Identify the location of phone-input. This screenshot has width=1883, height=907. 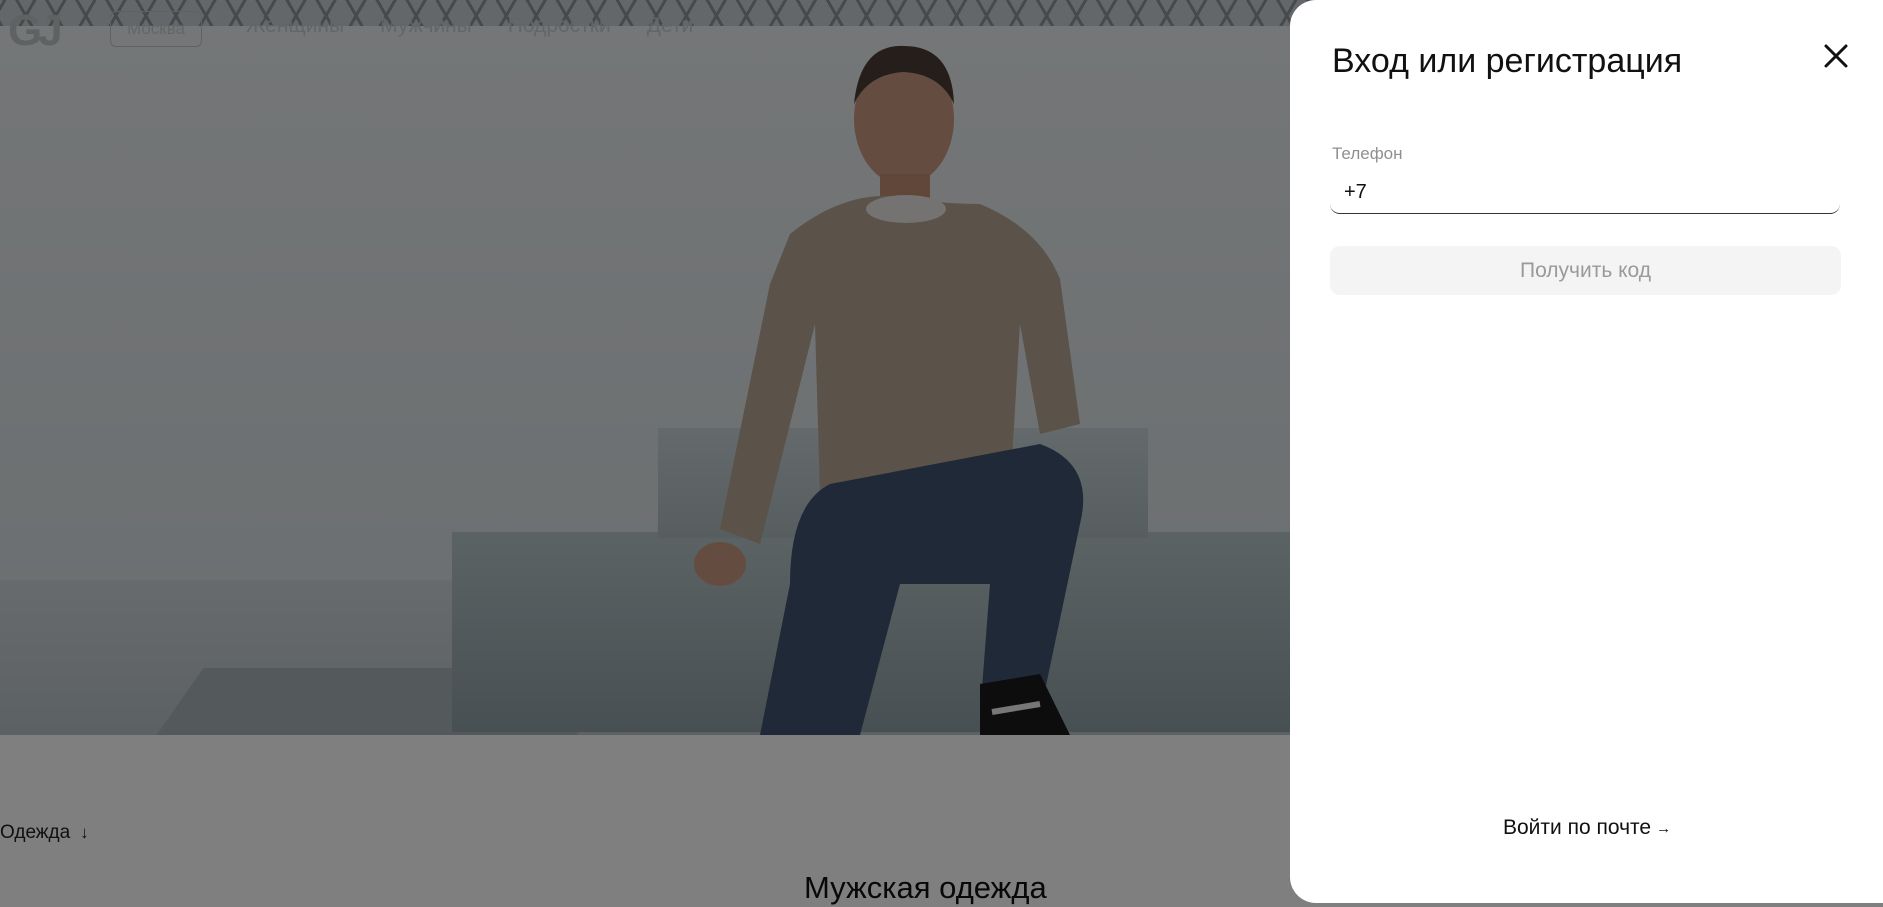
(1585, 195).